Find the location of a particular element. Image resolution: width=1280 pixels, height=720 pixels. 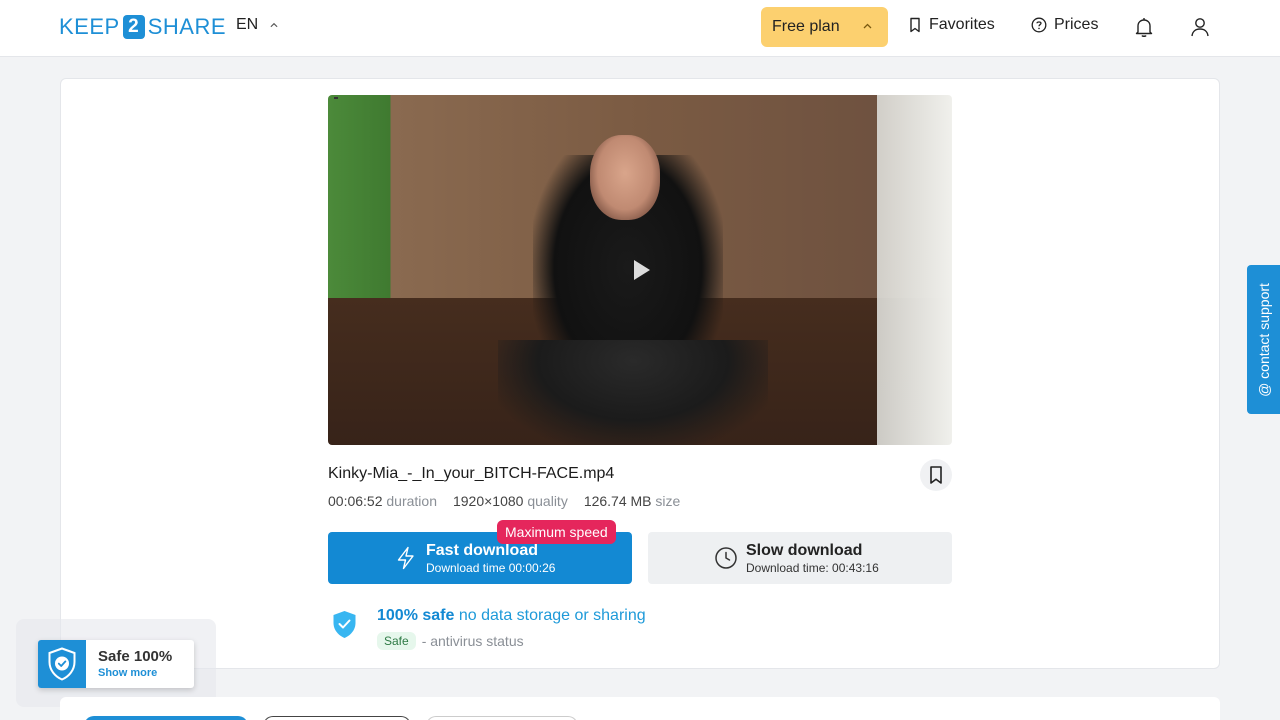

video-watermark is located at coordinates (336, 98).